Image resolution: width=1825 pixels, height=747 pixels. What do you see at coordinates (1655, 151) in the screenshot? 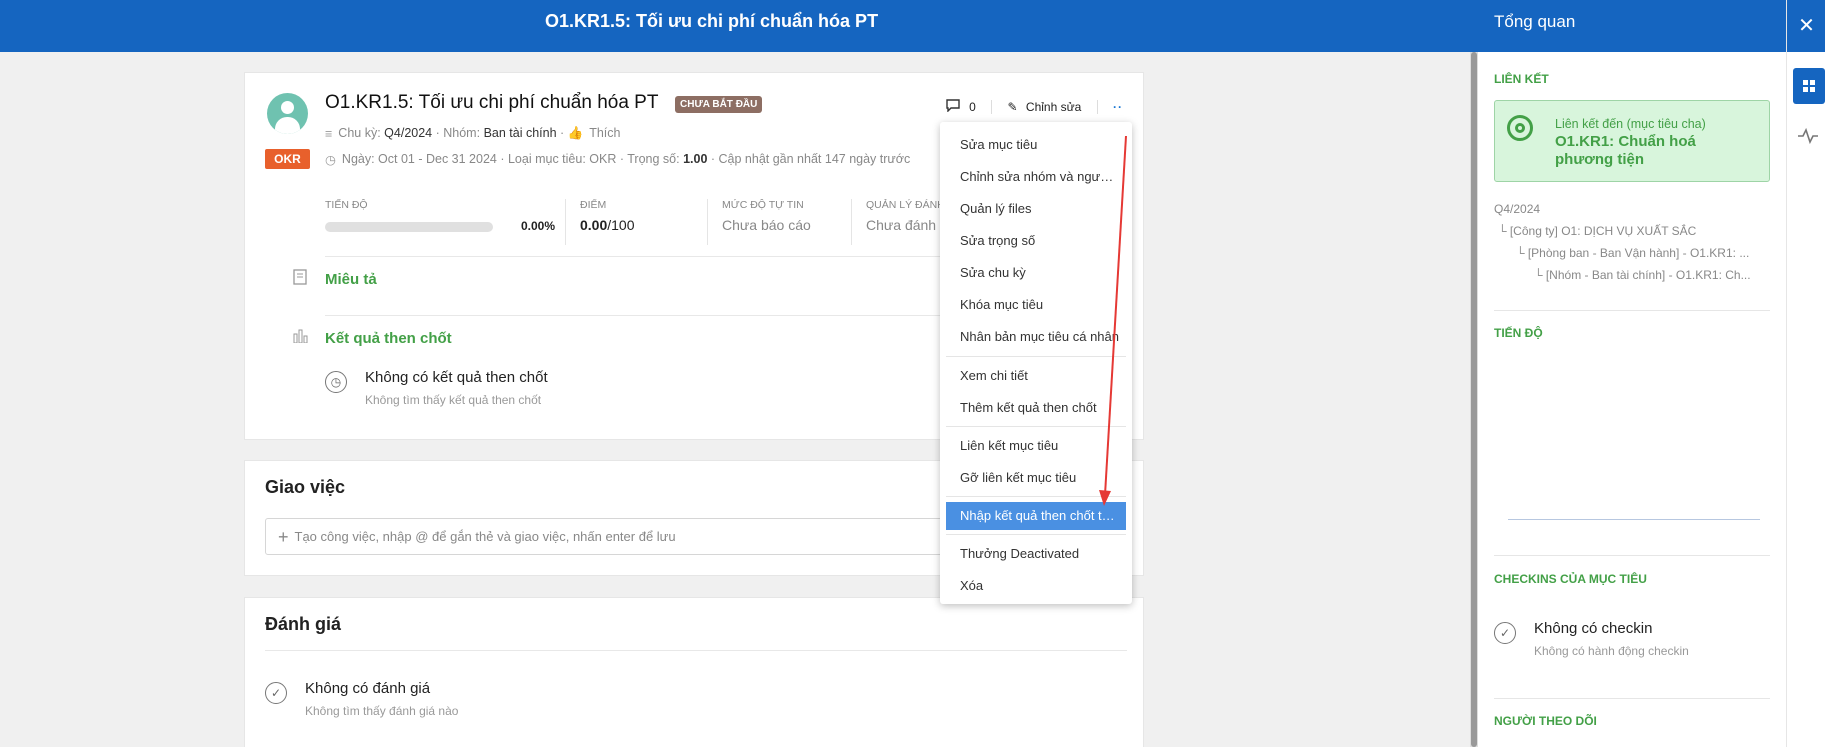
I see `parent-objective: O1.KR1: Chuẩn hoá phương tiện` at bounding box center [1655, 151].